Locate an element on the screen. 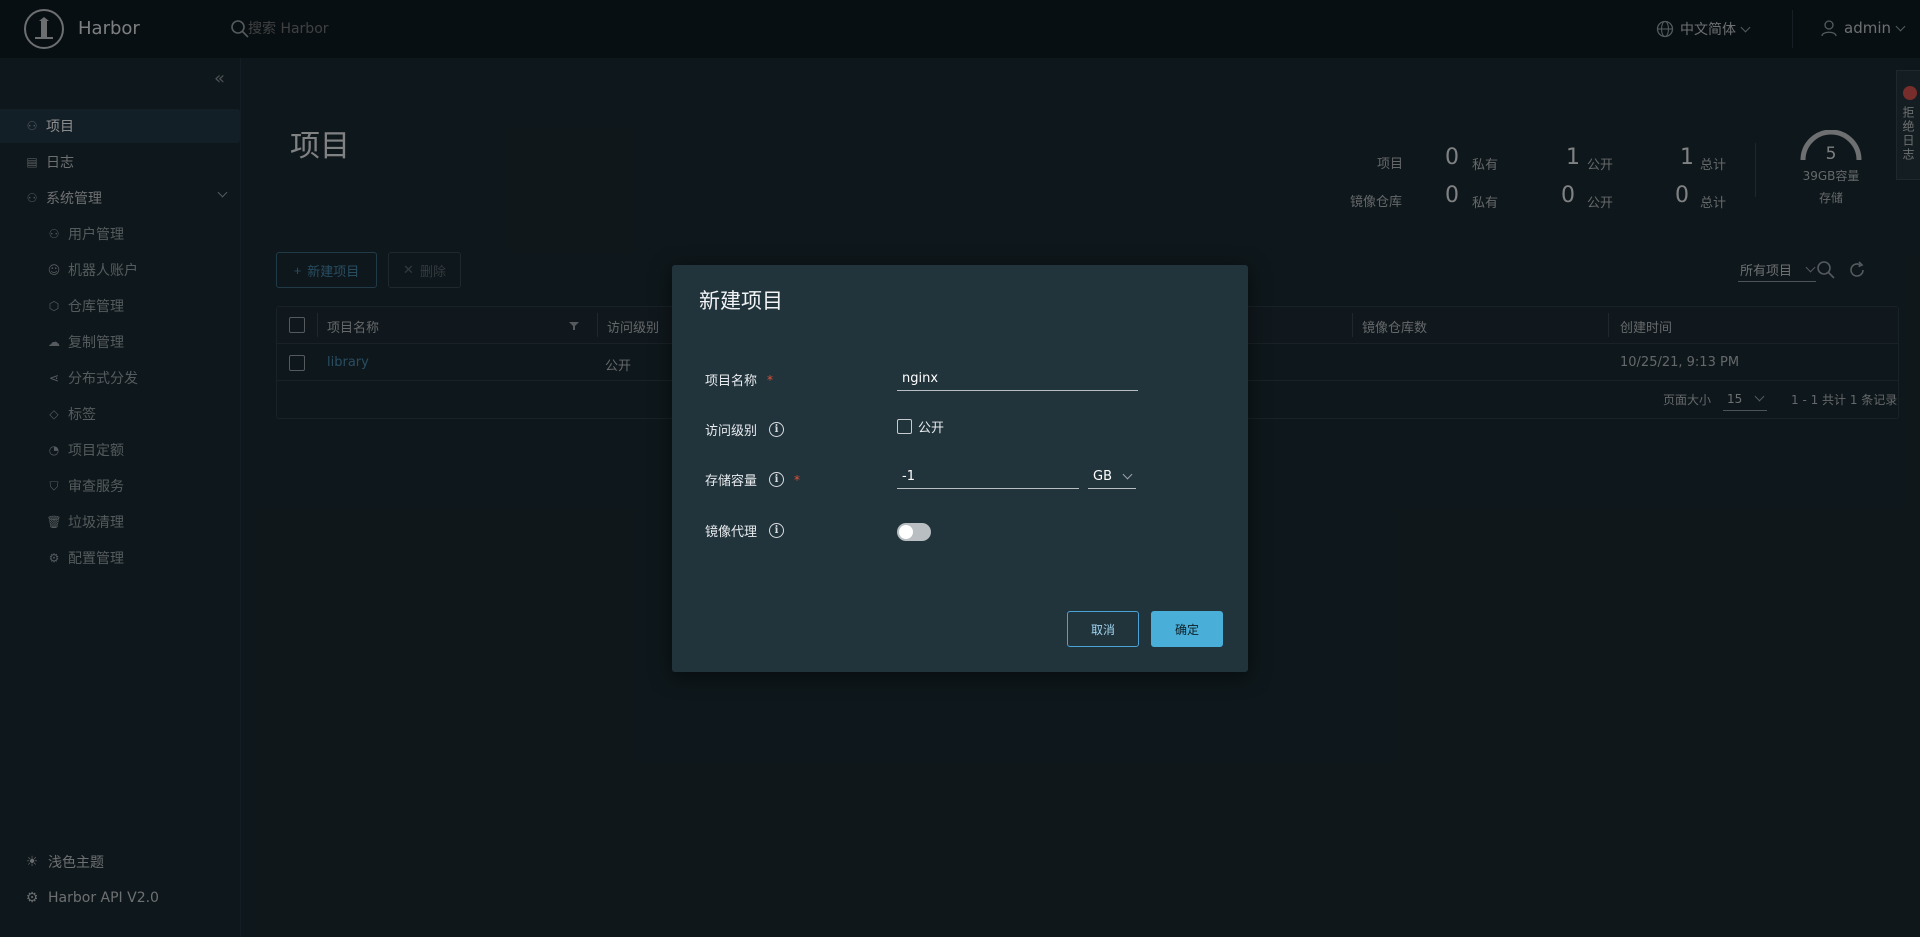 This screenshot has width=1920, height=937. project-name-input is located at coordinates (1017, 379).